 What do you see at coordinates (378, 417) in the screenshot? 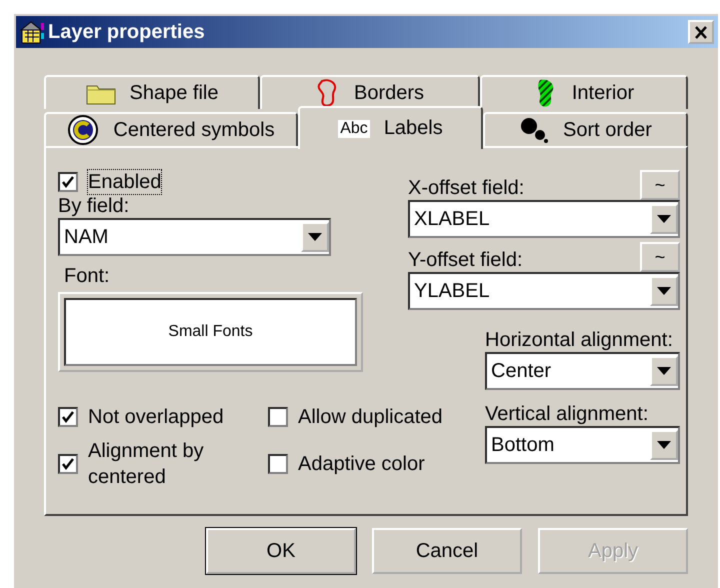
I see `checkbox-label: Allow duplicated` at bounding box center [378, 417].